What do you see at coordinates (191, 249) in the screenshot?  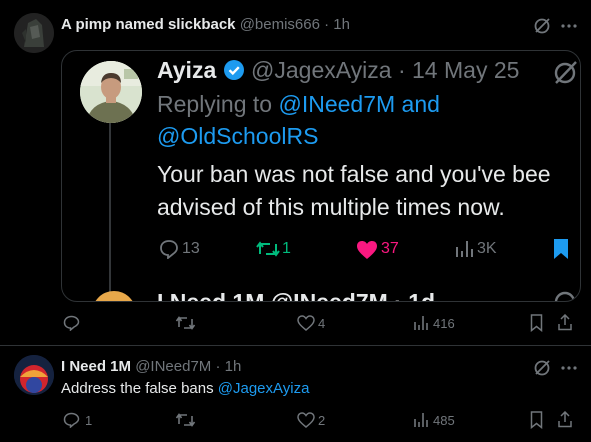 I see `quoted-reply-count: 13` at bounding box center [191, 249].